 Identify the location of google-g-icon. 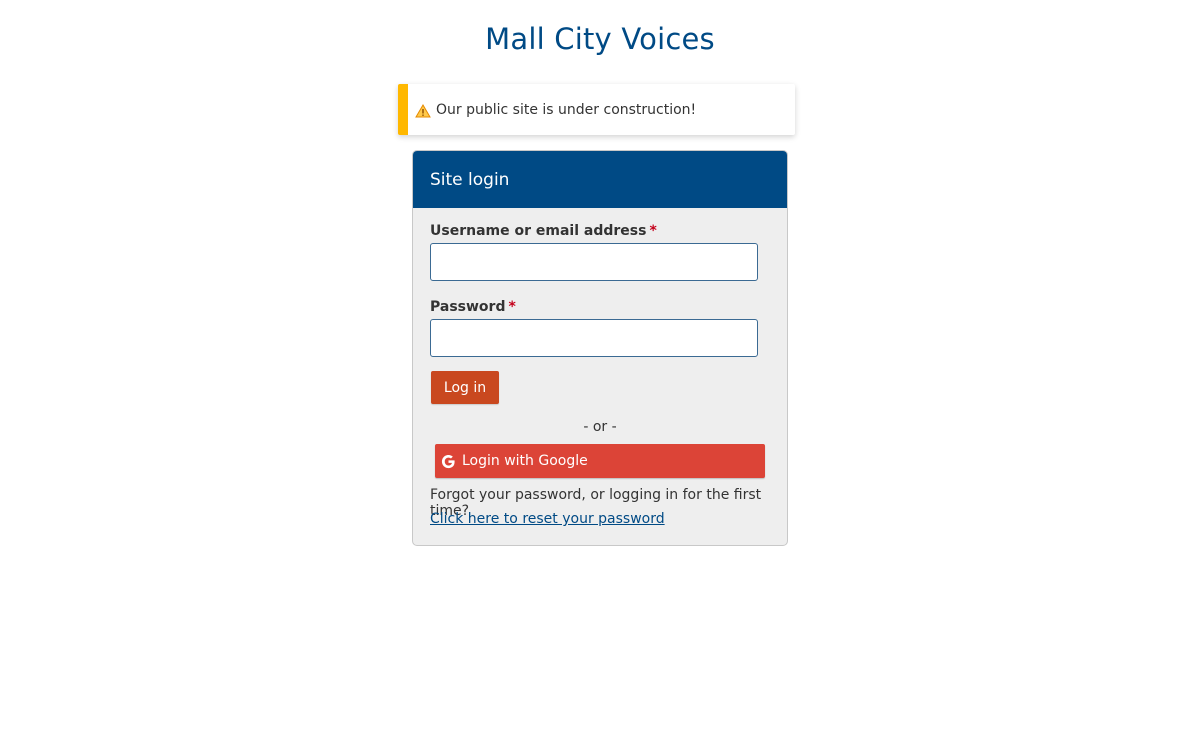
(448, 461).